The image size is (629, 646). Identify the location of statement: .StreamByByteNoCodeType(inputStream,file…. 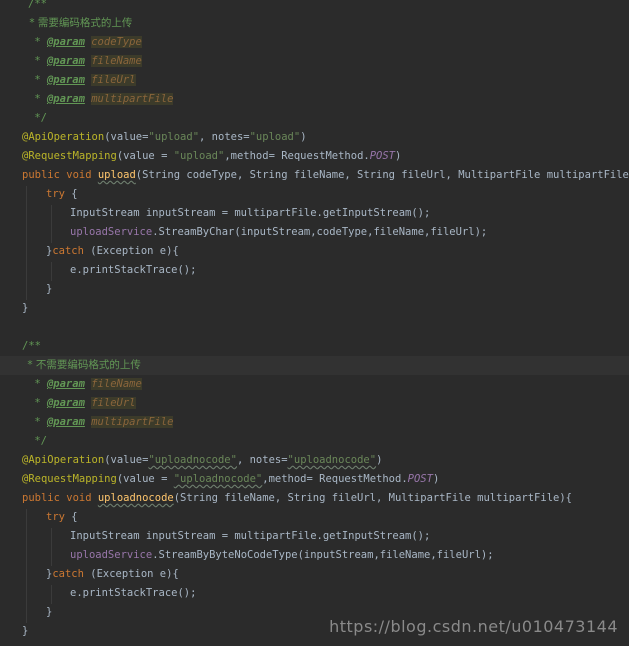
(323, 555).